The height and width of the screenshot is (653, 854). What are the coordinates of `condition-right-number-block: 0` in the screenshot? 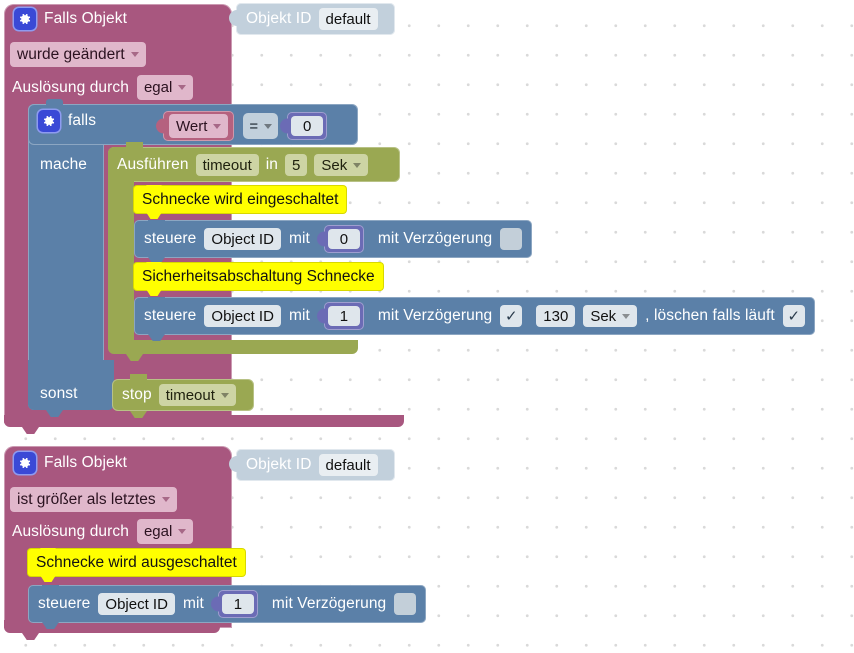 It's located at (307, 126).